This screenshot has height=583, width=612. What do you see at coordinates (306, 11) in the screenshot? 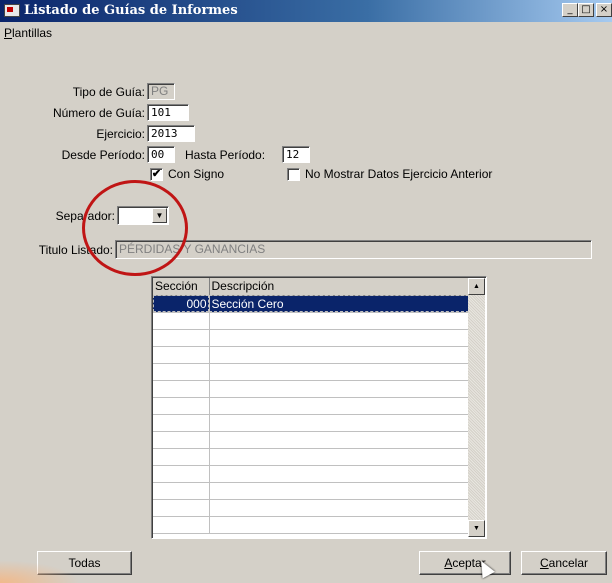
I see `title-bar: Listado de Guías de Informes _ □ ×` at bounding box center [306, 11].